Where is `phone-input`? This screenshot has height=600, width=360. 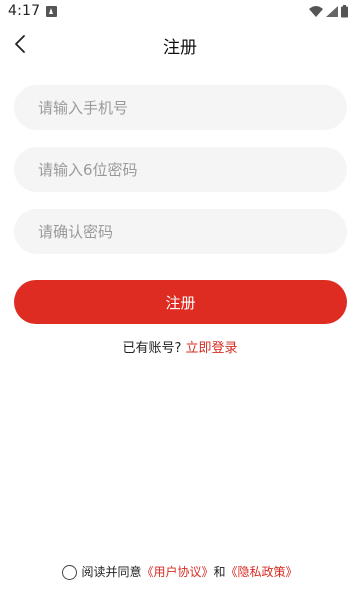
phone-input is located at coordinates (180, 107).